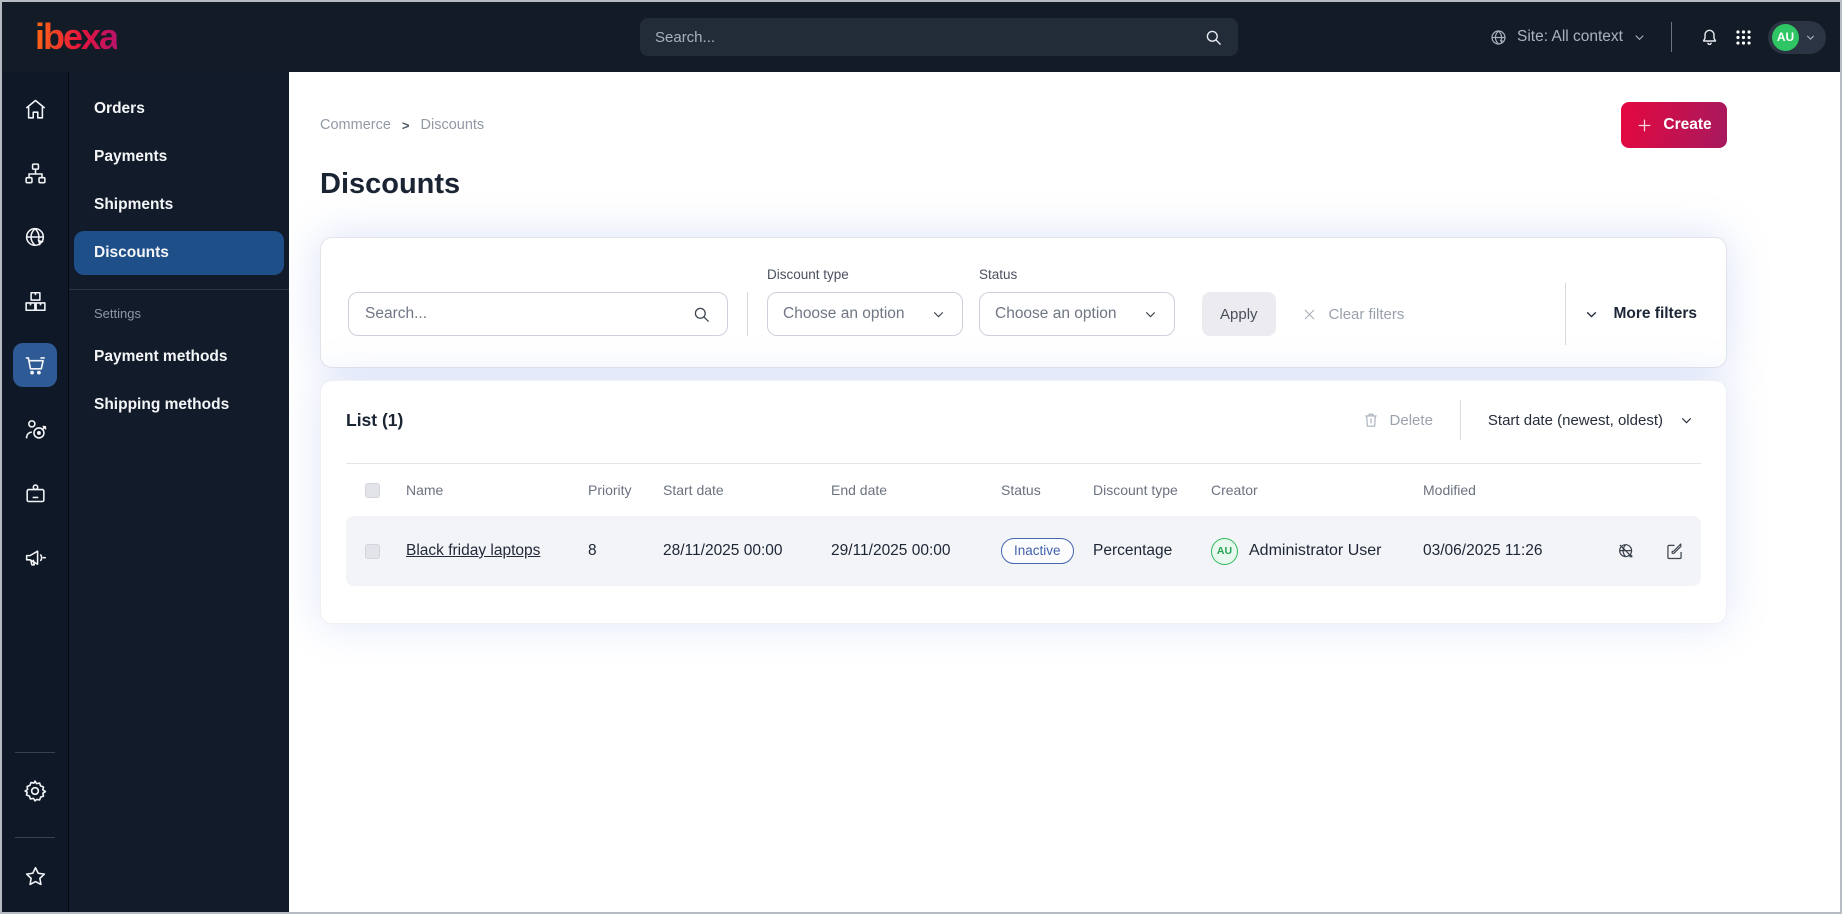  Describe the element at coordinates (1460, 420) in the screenshot. I see `list-head-divider` at that location.